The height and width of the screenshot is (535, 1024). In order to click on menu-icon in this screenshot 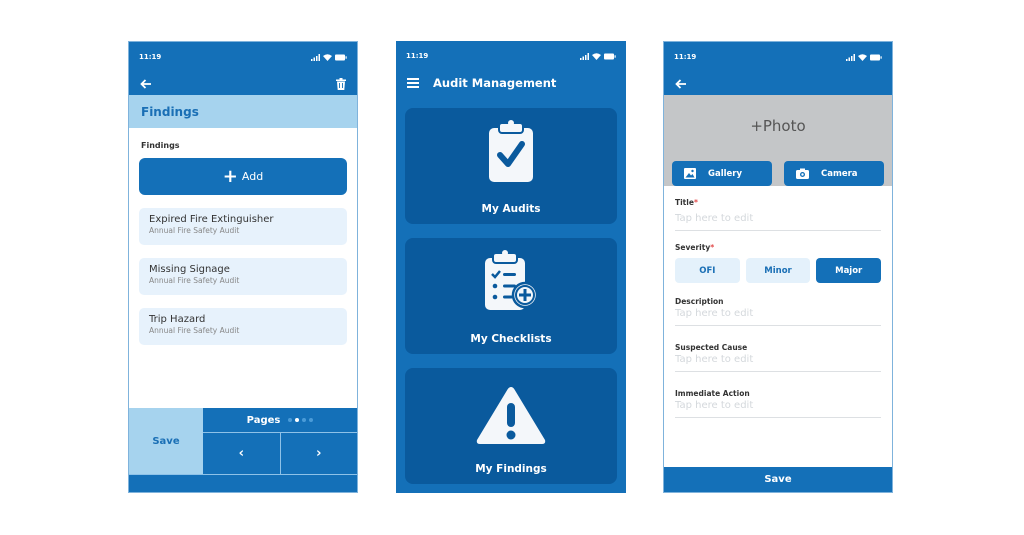, I will do `click(413, 82)`.